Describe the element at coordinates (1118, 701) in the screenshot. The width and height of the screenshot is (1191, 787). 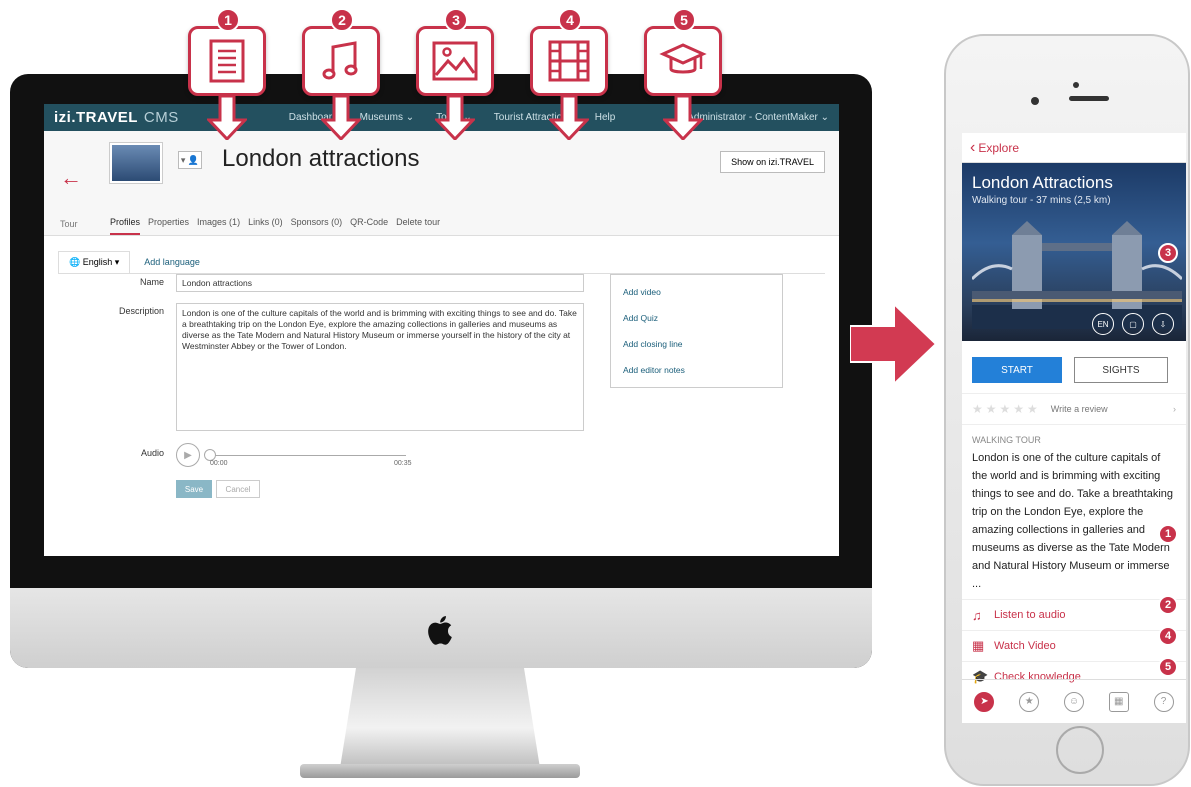
I see `qr-tab-icon: ▦` at that location.